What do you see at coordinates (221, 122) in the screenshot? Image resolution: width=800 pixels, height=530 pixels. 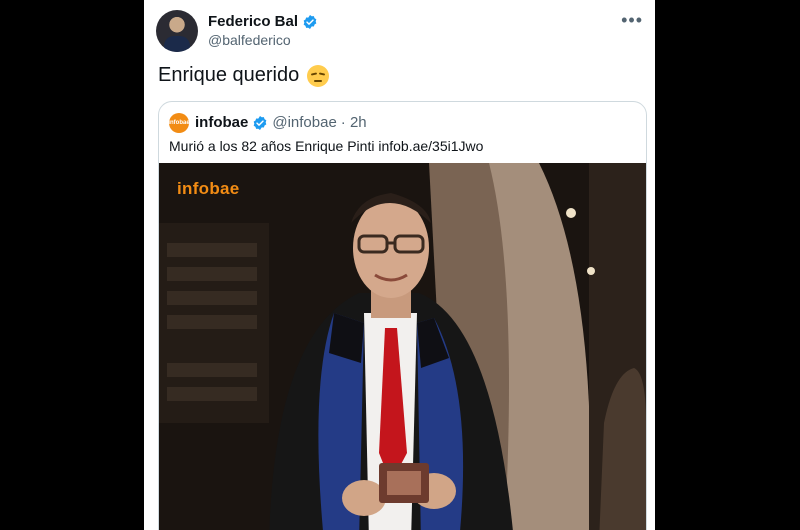 I see `quoted-author-name: infobae` at bounding box center [221, 122].